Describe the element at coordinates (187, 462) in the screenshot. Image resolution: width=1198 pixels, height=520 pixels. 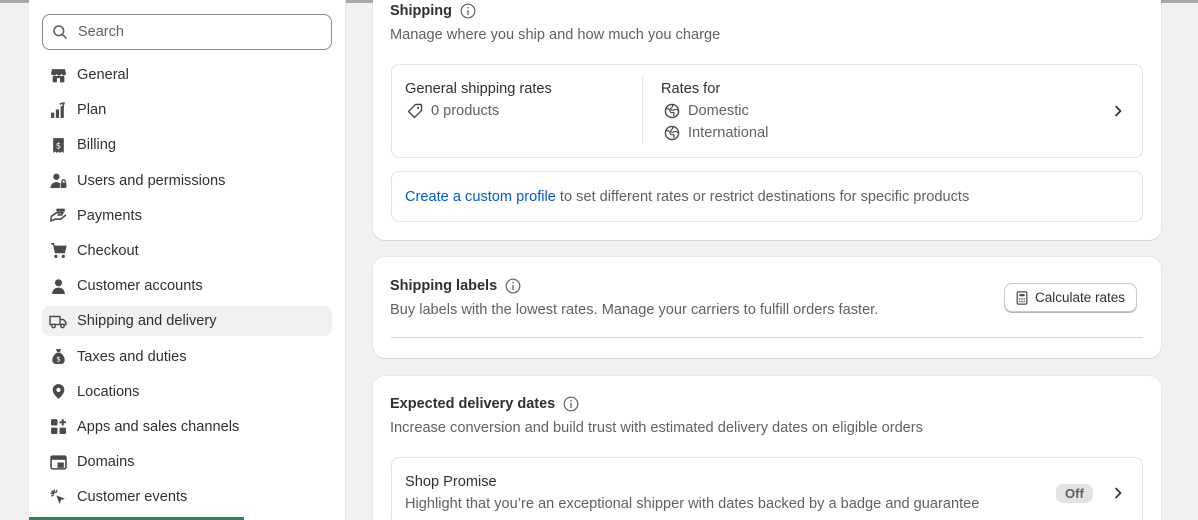
I see `sidebar-item-domains: Domains` at that location.